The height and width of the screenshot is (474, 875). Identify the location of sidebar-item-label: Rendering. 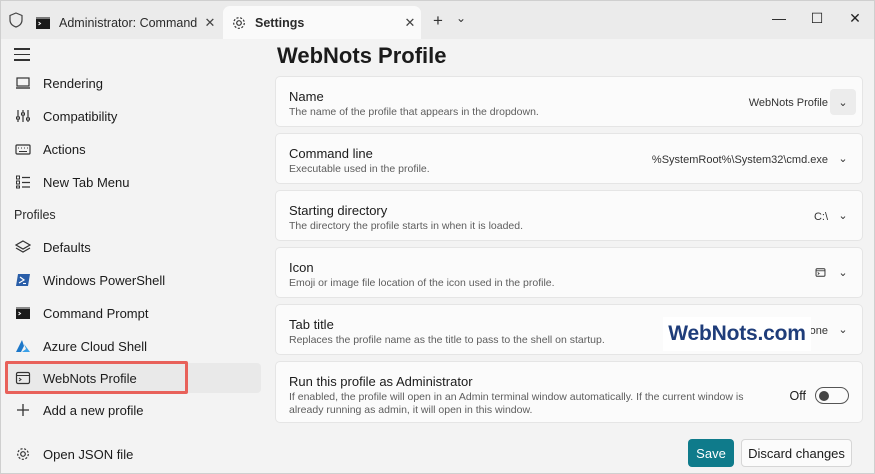
(73, 83).